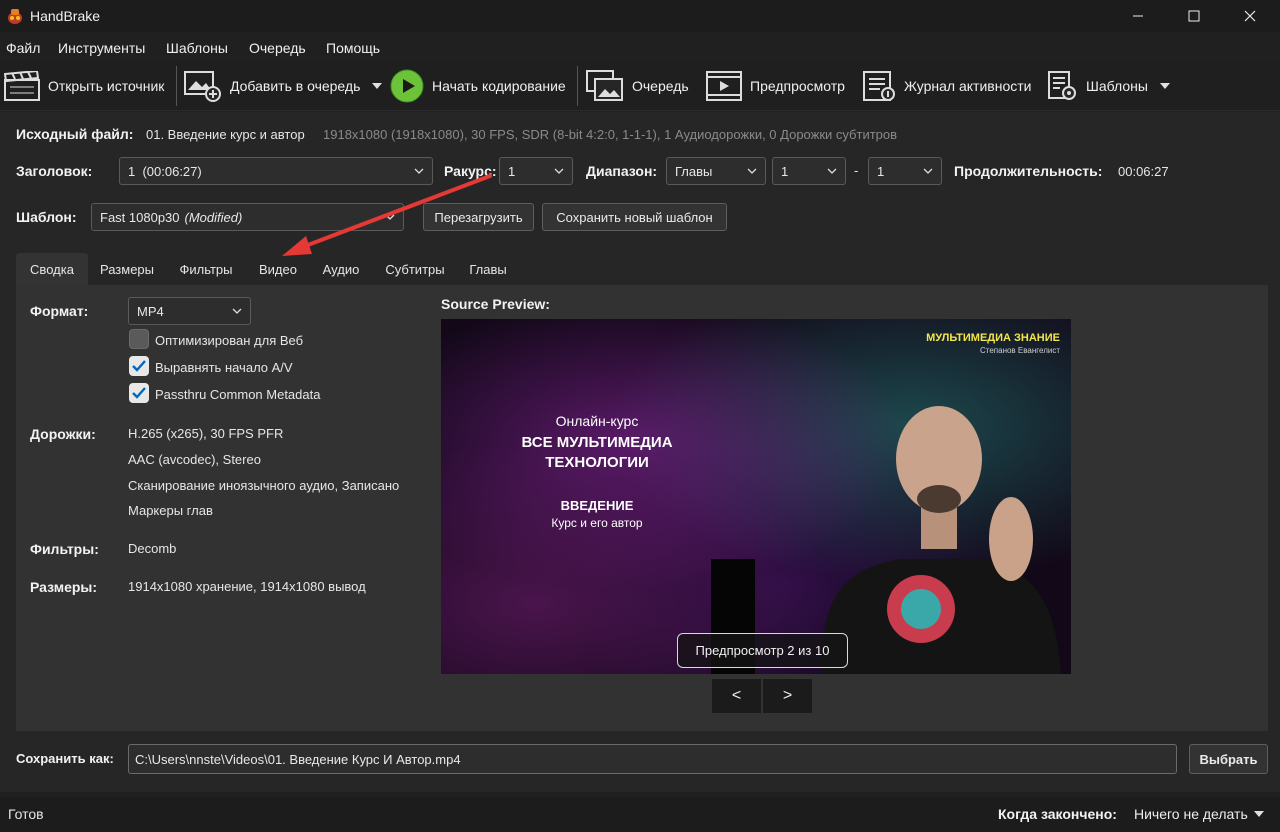 The height and width of the screenshot is (832, 1280). I want to click on minimize-button, so click(1138, 16).